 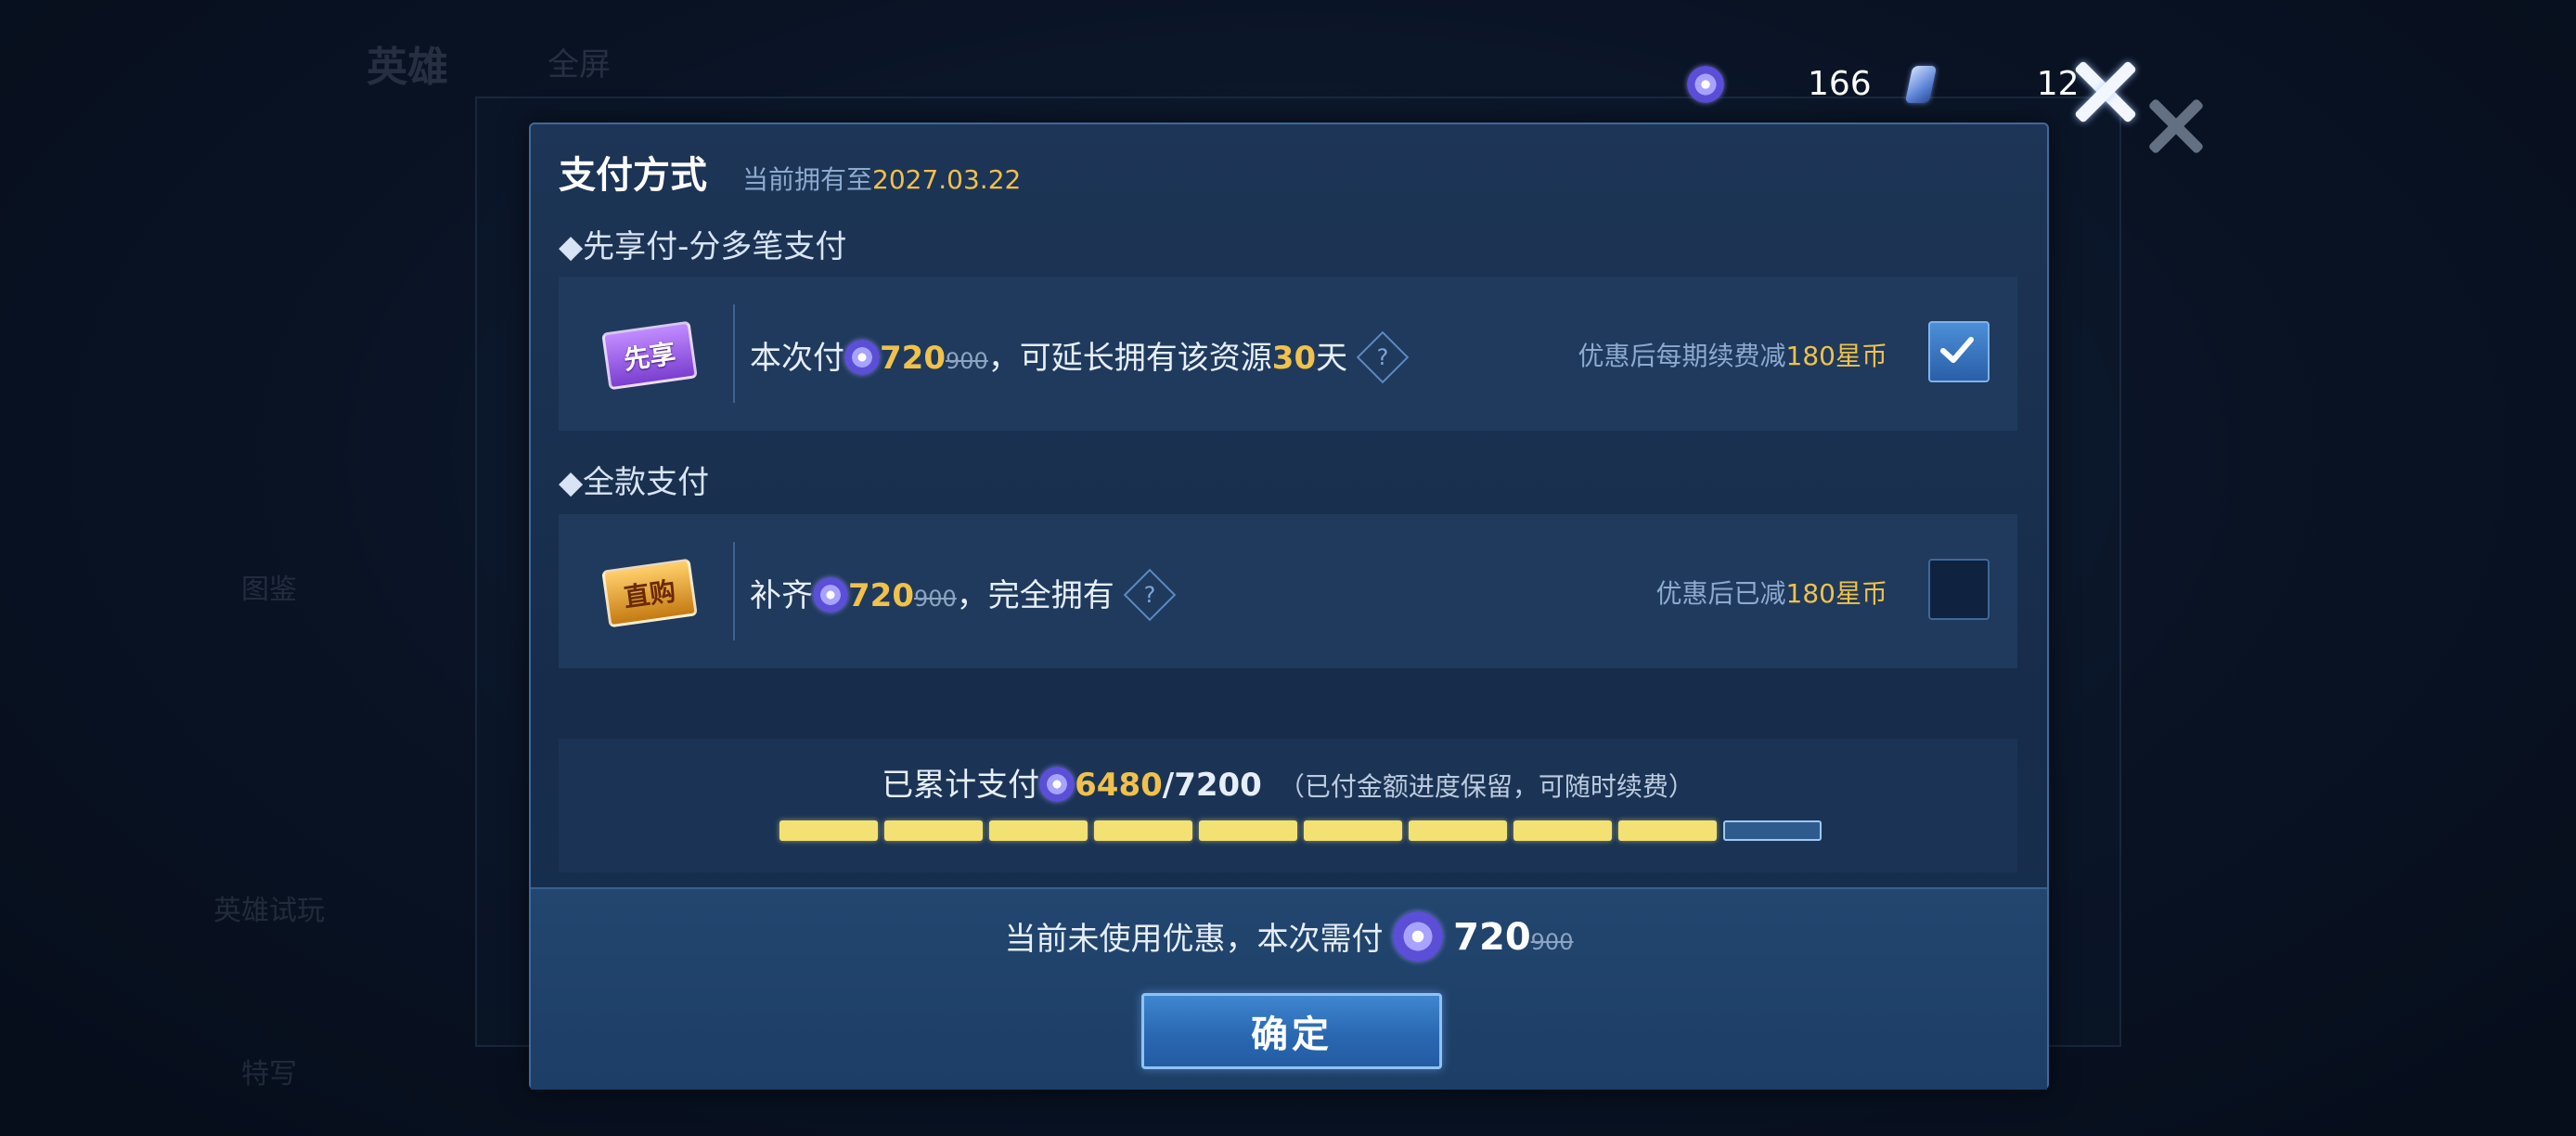 I want to click on option-installment: 先享 本次付 720900，可延长拥有该资源30天? 优惠后每期续费减180星币, so click(x=1288, y=354).